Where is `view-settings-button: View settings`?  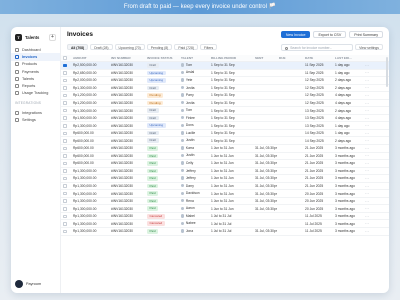 view-settings-button: View settings is located at coordinates (369, 47).